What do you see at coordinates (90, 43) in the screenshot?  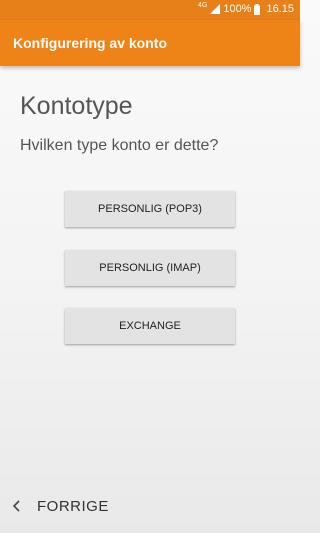 I see `app-bar-title: Konfigurering av konto` at bounding box center [90, 43].